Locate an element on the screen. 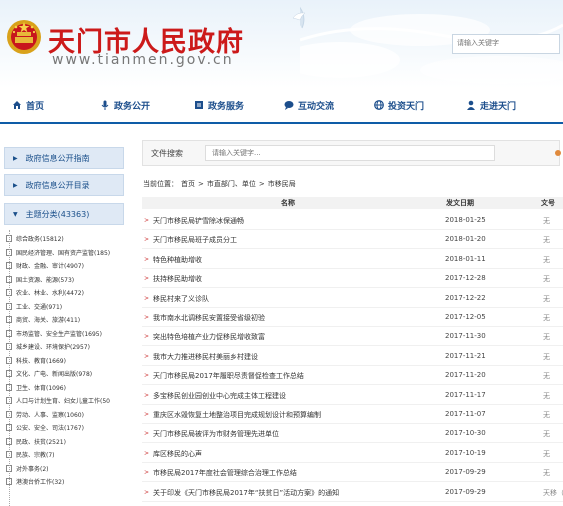 Image resolution: width=563 pixels, height=506 pixels. sidebar-item-guide: ▶ 政府信息公开指南 is located at coordinates (64, 158).